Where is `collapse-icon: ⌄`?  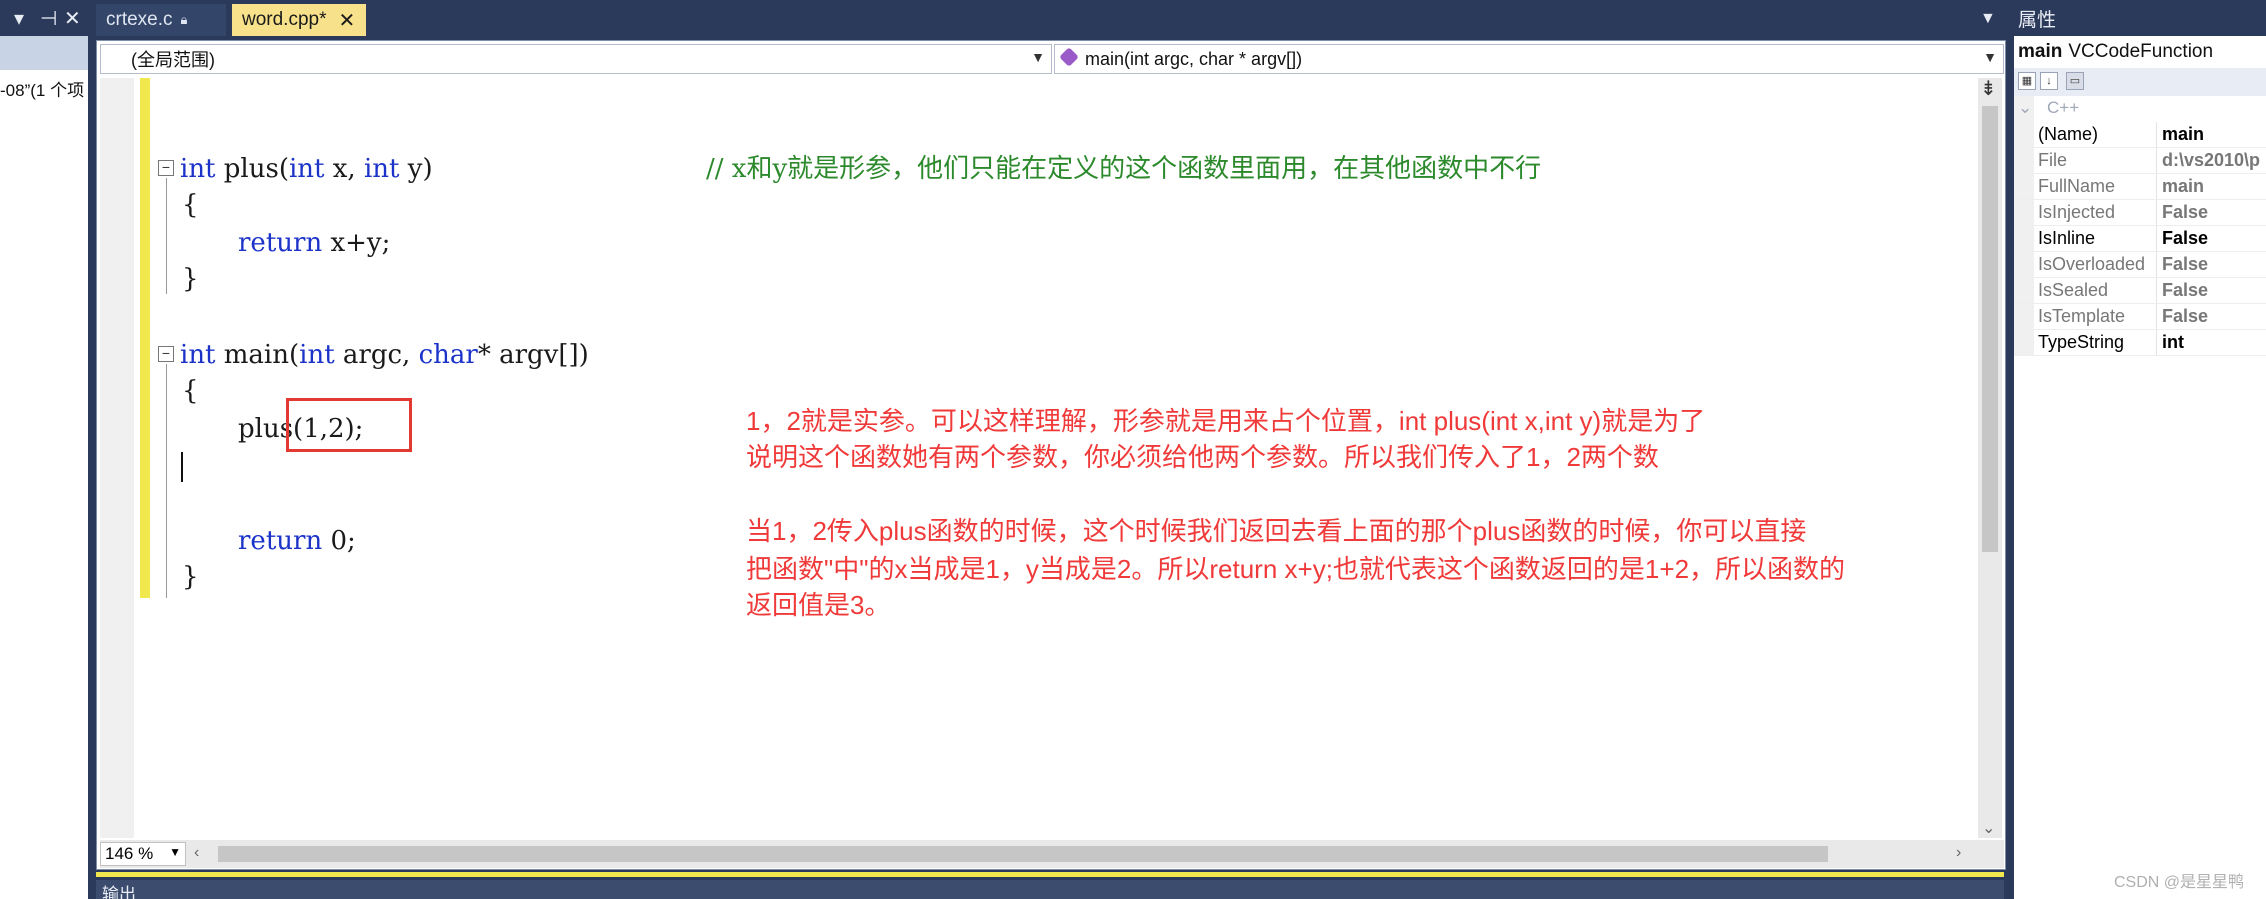 collapse-icon: ⌄ is located at coordinates (2025, 107).